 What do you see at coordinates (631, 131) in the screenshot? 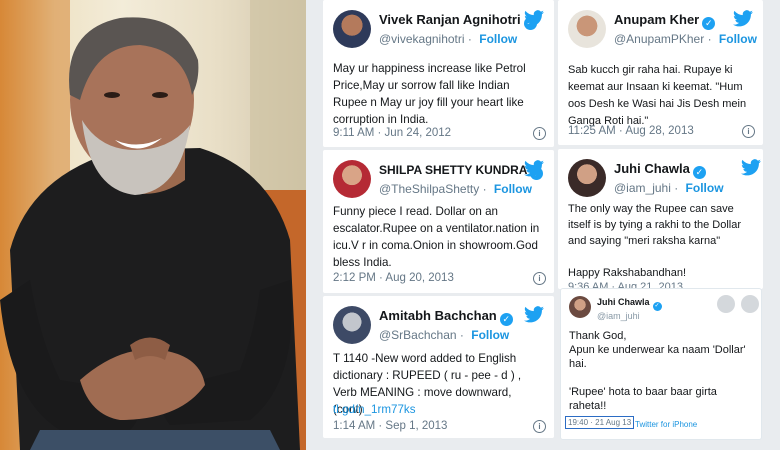
I see `tweet-timestamp: 11:25 AM · Aug 28, 2013` at bounding box center [631, 131].